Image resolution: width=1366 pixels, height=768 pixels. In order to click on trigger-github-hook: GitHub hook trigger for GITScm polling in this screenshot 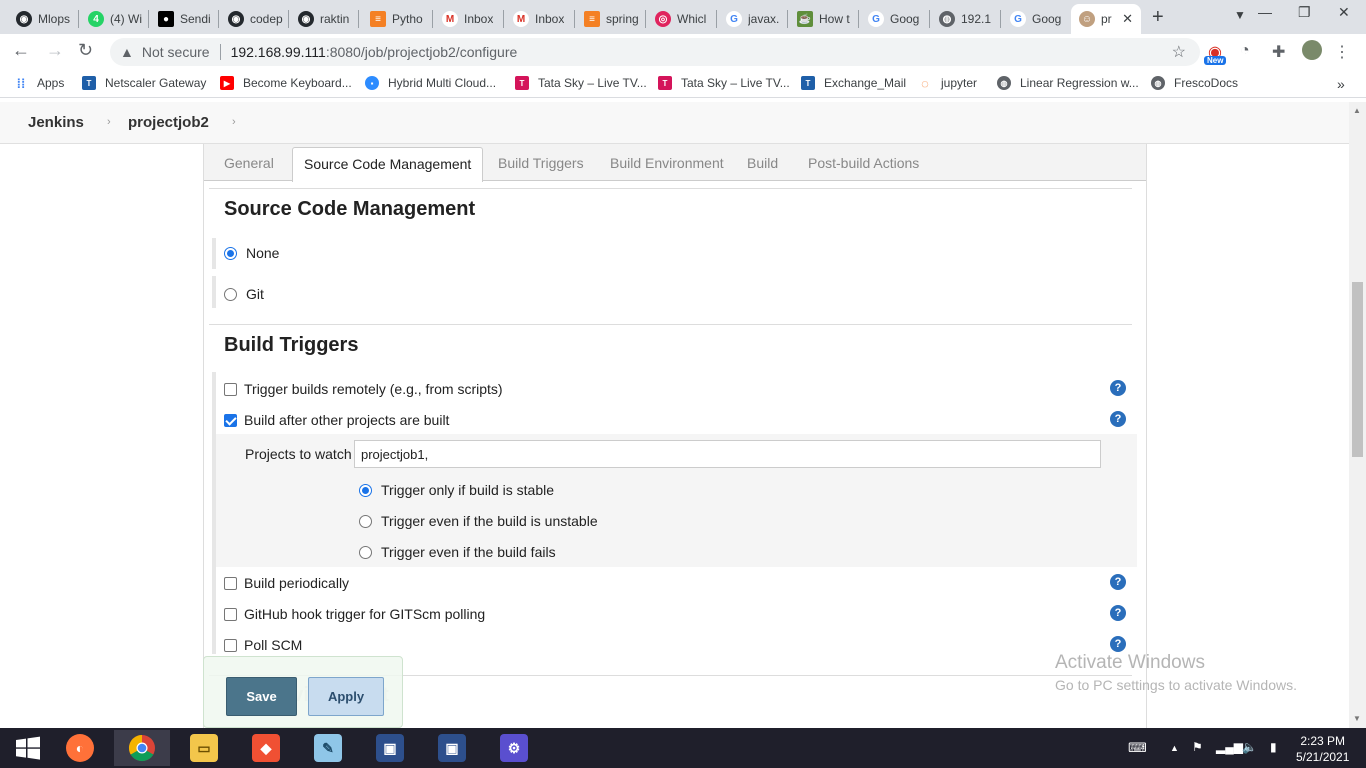, I will do `click(354, 614)`.